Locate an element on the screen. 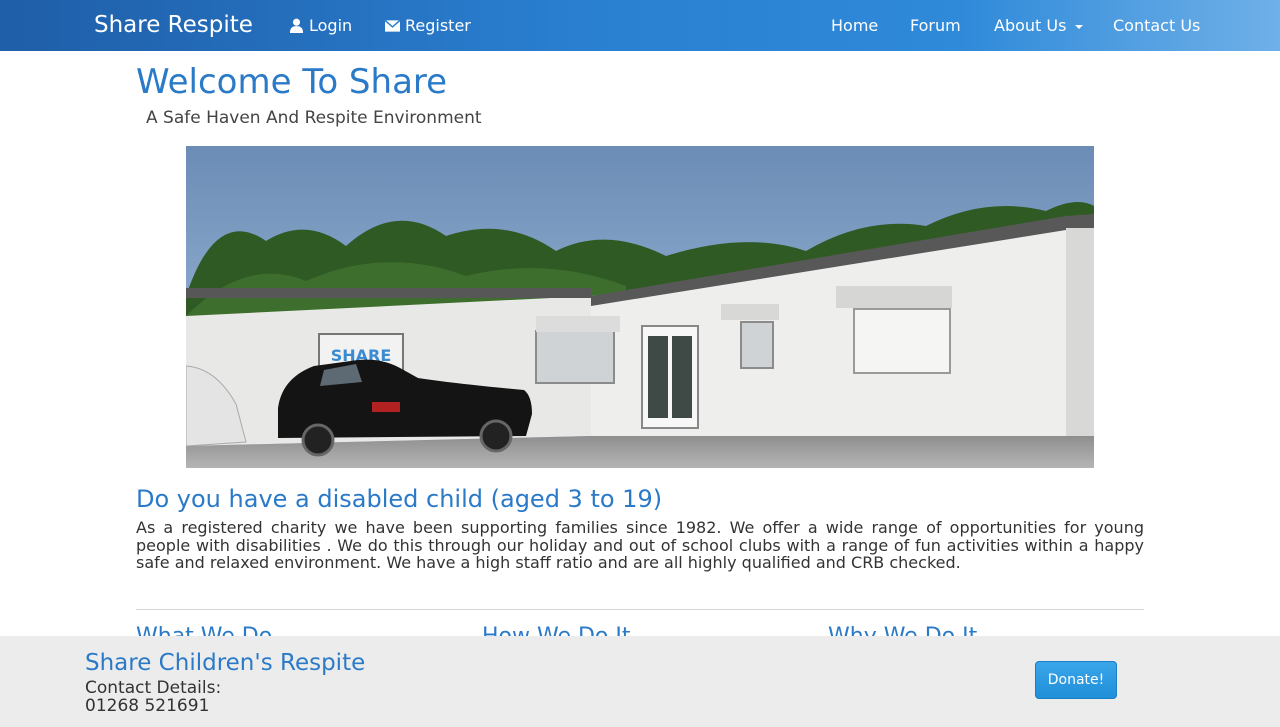 The height and width of the screenshot is (727, 1280). nav-contact-label: Contact Us is located at coordinates (1157, 25).